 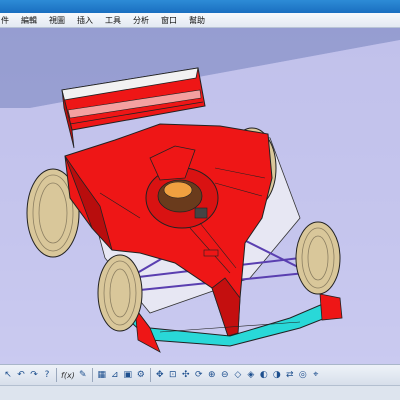 I want to click on measure-icon: ⊿, so click(x=115, y=375).